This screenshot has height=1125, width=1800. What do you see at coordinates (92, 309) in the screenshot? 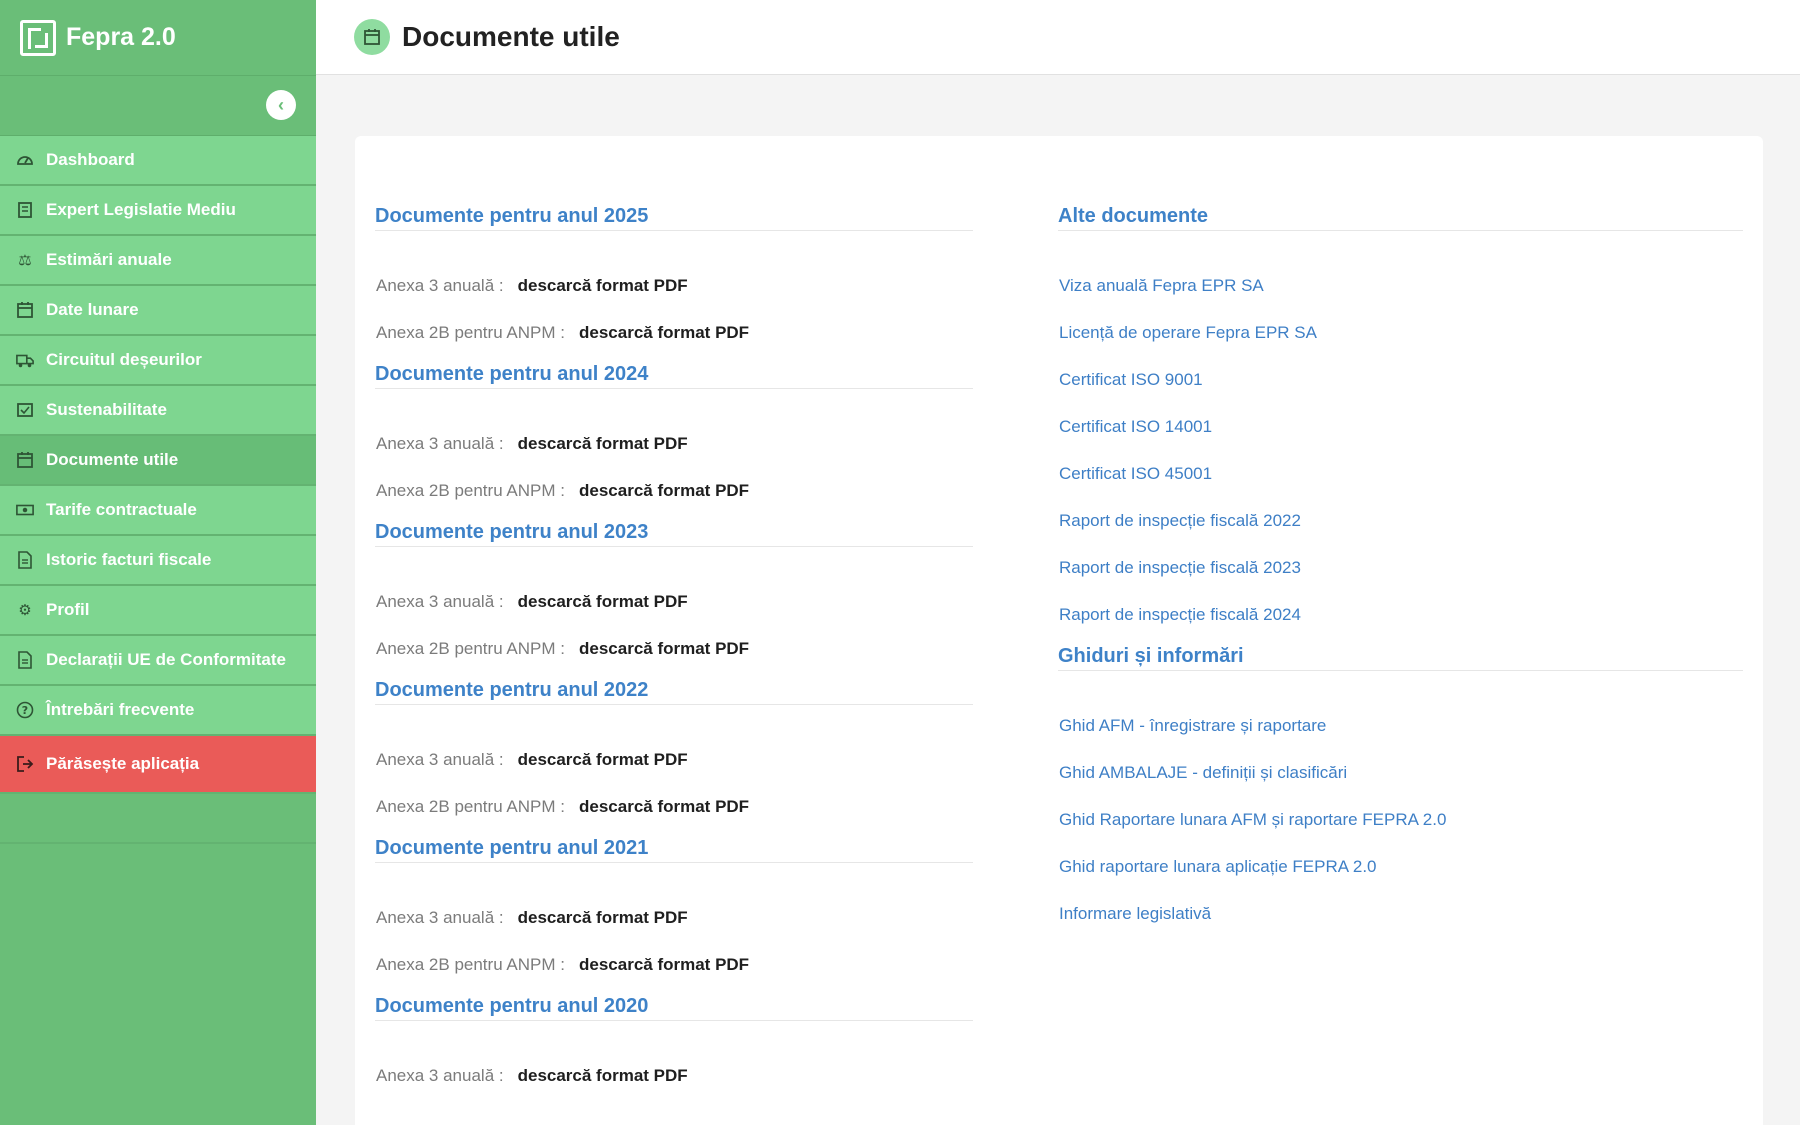
I see `sidebar-item-label: Date lunare` at bounding box center [92, 309].